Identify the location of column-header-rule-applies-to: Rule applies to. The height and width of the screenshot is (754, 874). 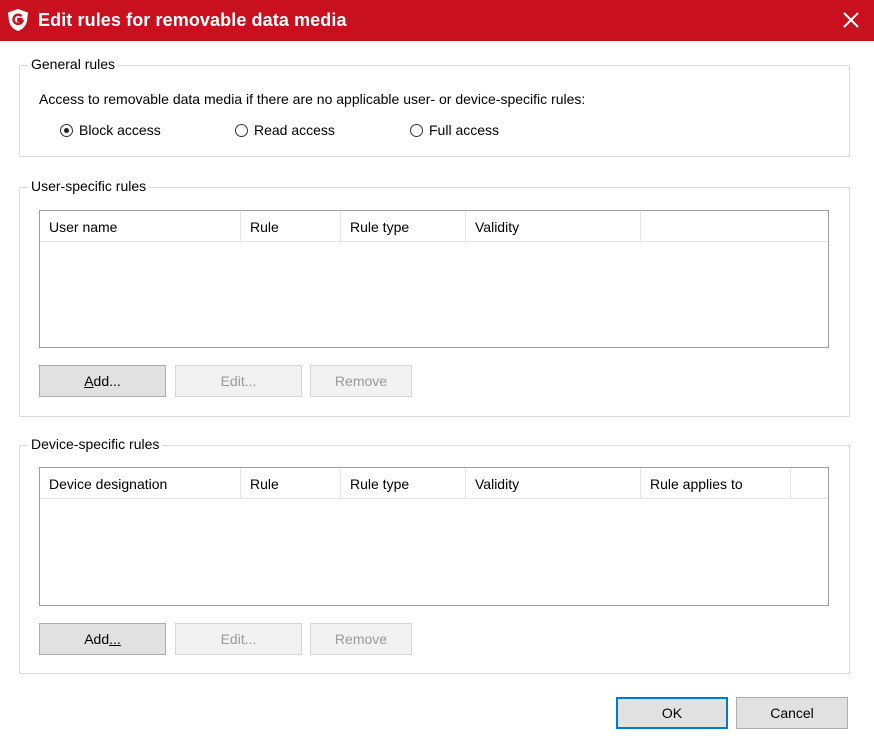
(716, 483).